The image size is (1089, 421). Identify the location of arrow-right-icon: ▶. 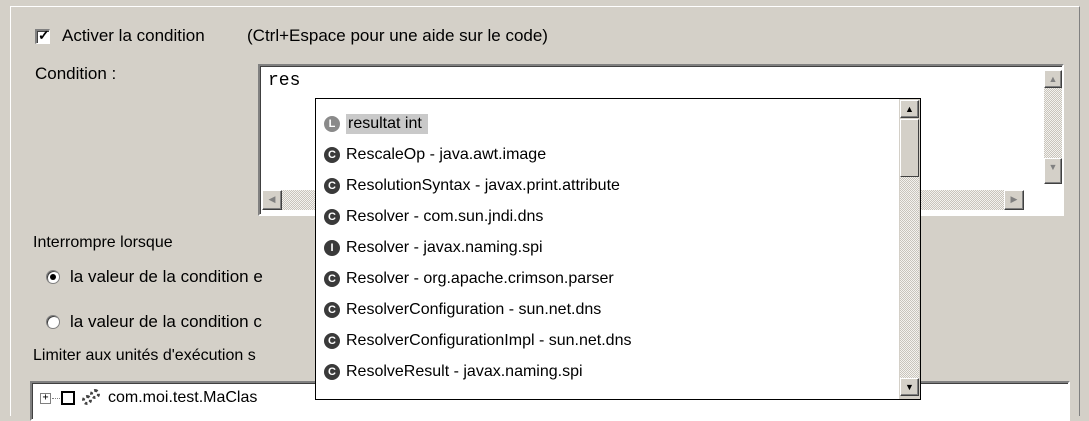
(1014, 199).